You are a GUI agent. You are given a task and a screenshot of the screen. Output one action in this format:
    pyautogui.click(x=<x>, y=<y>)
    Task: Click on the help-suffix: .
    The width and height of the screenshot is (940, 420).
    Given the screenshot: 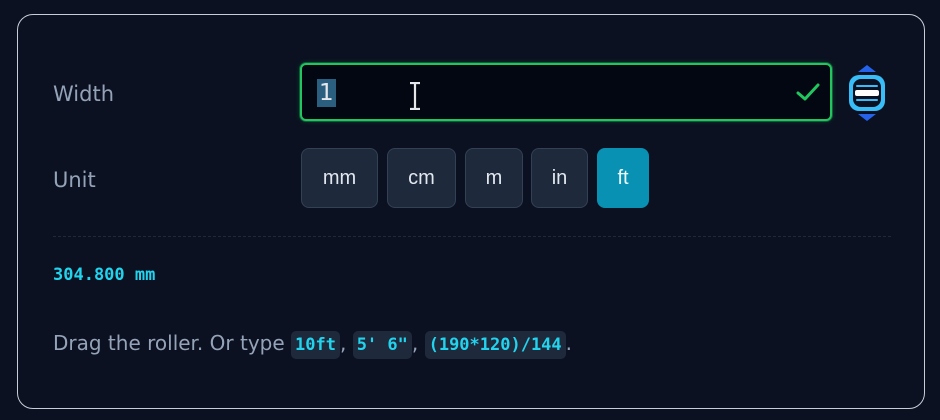 What is the action you would take?
    pyautogui.click(x=569, y=343)
    